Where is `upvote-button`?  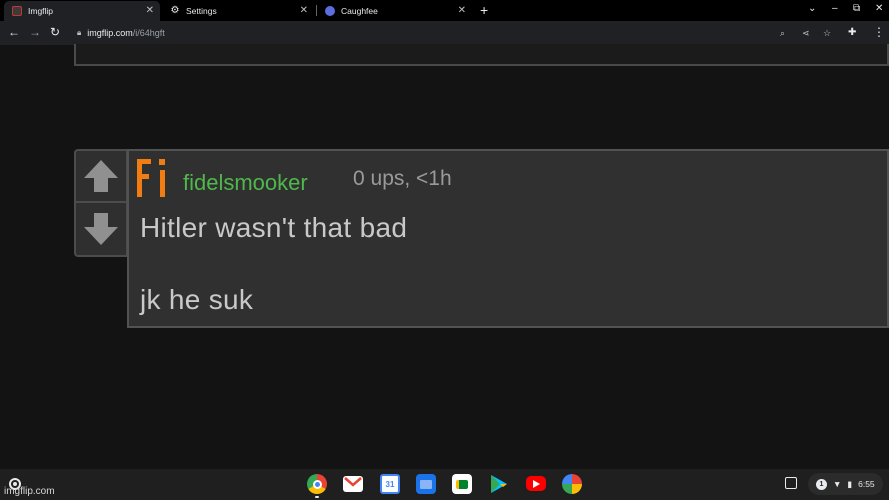 upvote-button is located at coordinates (101, 177).